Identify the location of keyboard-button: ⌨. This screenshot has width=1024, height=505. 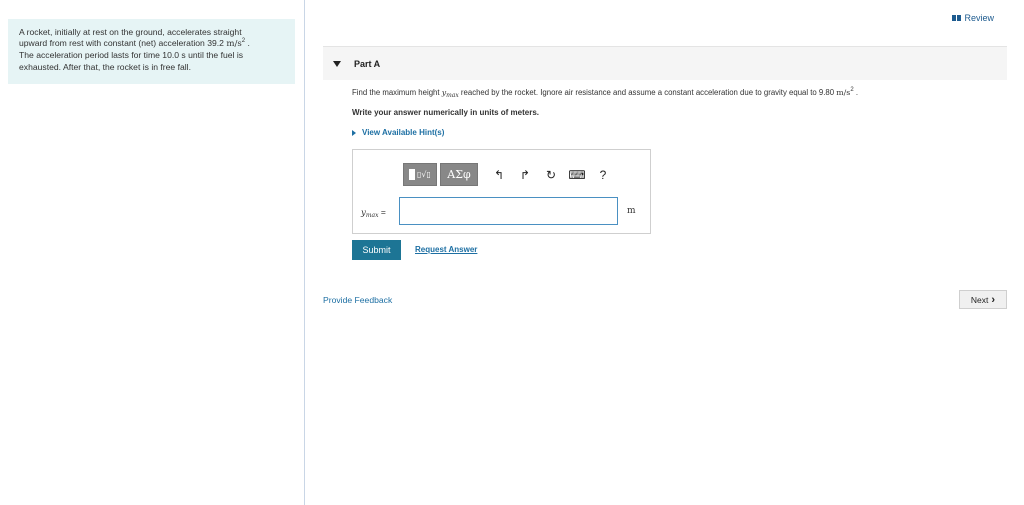
(577, 174).